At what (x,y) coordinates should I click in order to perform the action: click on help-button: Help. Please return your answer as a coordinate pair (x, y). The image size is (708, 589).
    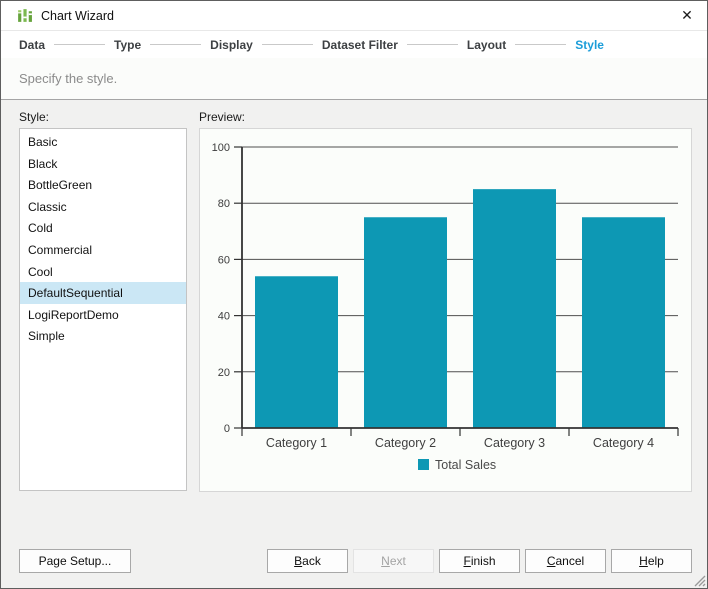
    Looking at the image, I should click on (651, 561).